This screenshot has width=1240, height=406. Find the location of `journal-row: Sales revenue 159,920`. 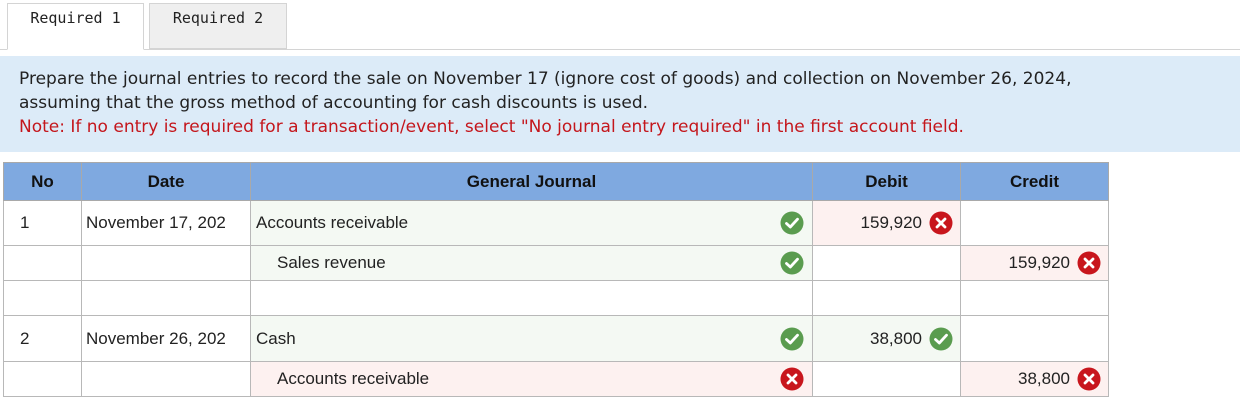

journal-row: Sales revenue 159,920 is located at coordinates (556, 263).